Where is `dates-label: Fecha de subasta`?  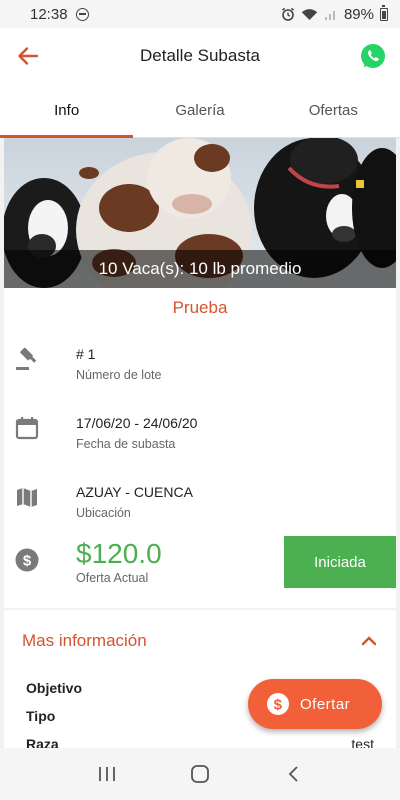
dates-label: Fecha de subasta is located at coordinates (126, 444).